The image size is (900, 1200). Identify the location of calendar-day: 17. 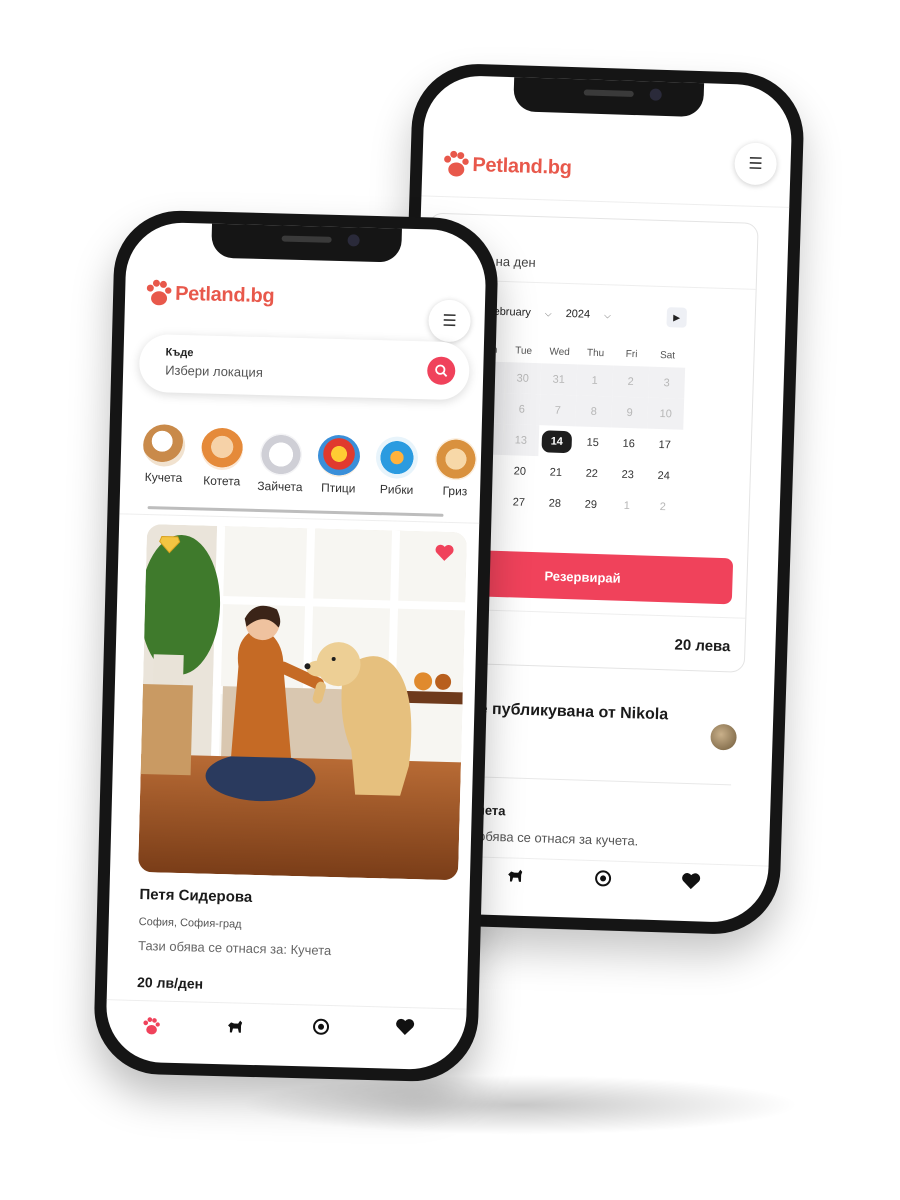
(664, 445).